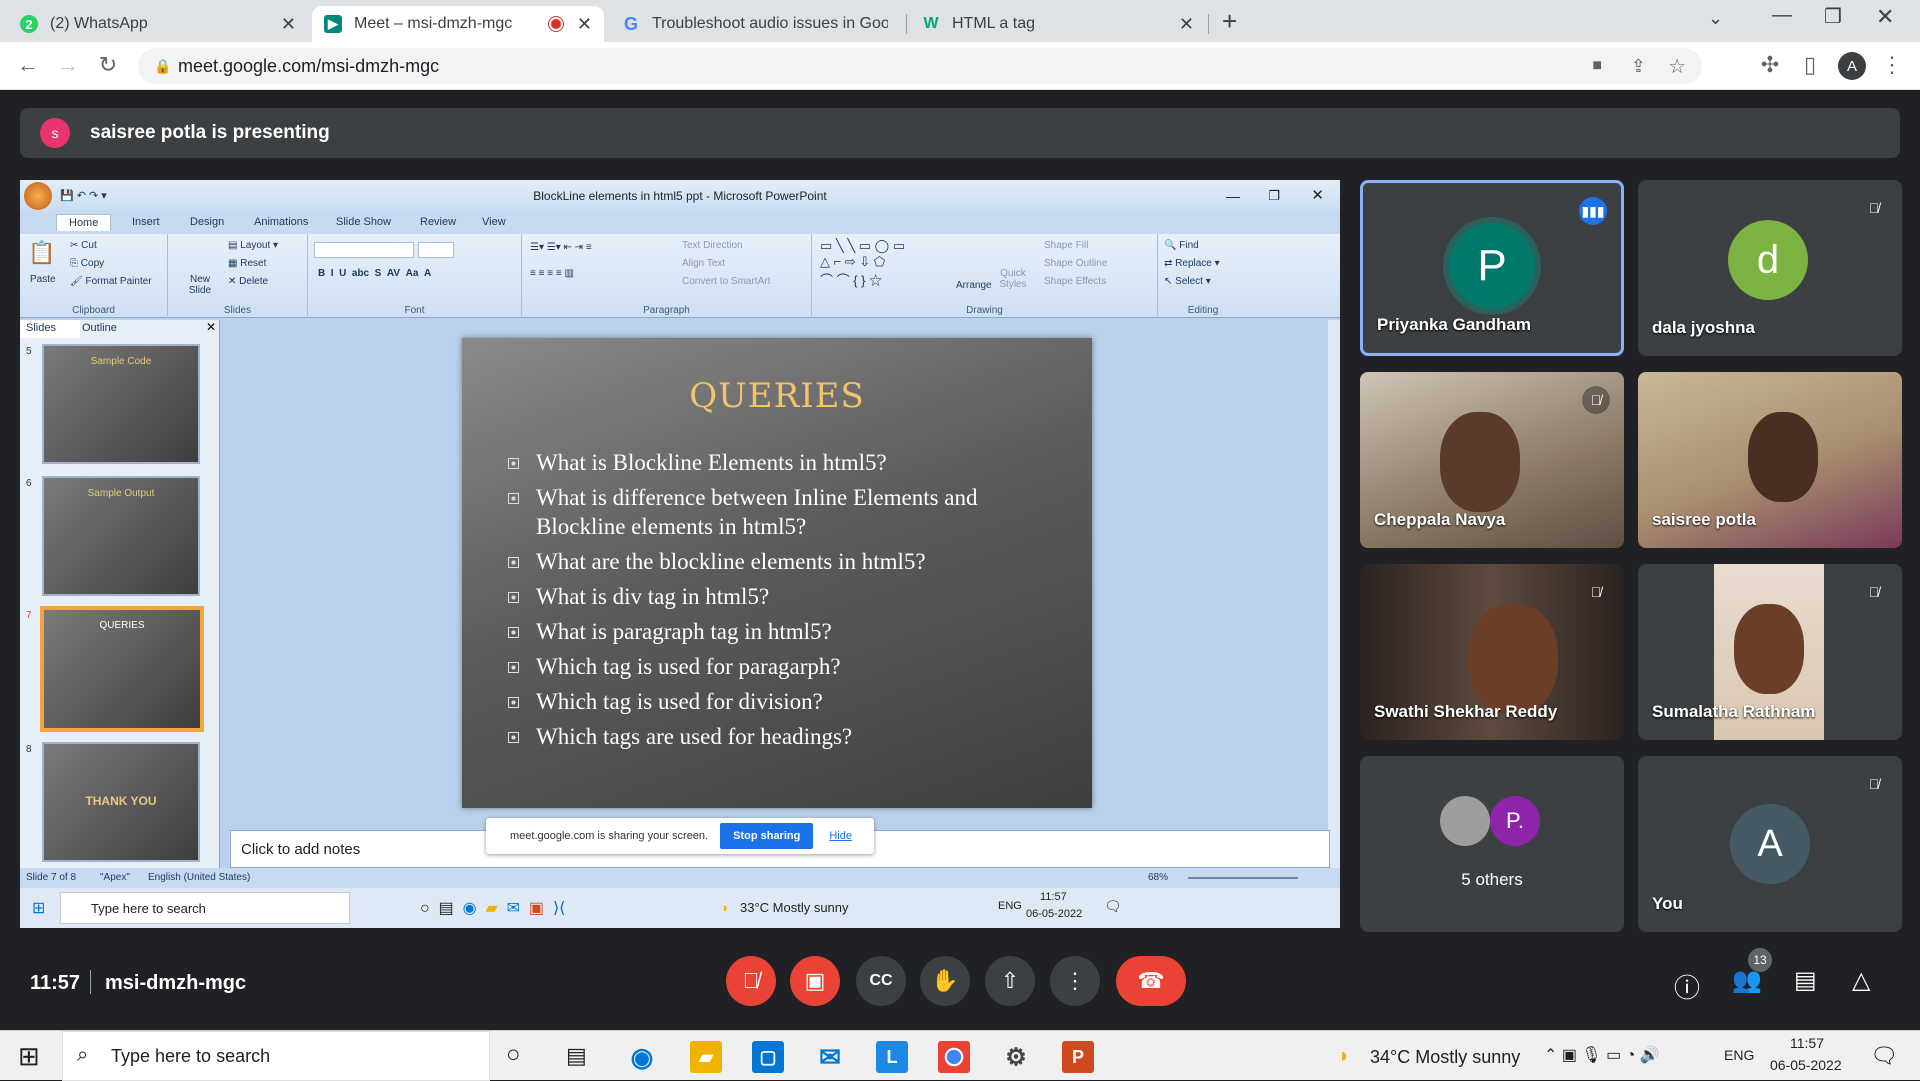  Describe the element at coordinates (1892, 65) in the screenshot. I see `menu-icon: ⋮` at that location.